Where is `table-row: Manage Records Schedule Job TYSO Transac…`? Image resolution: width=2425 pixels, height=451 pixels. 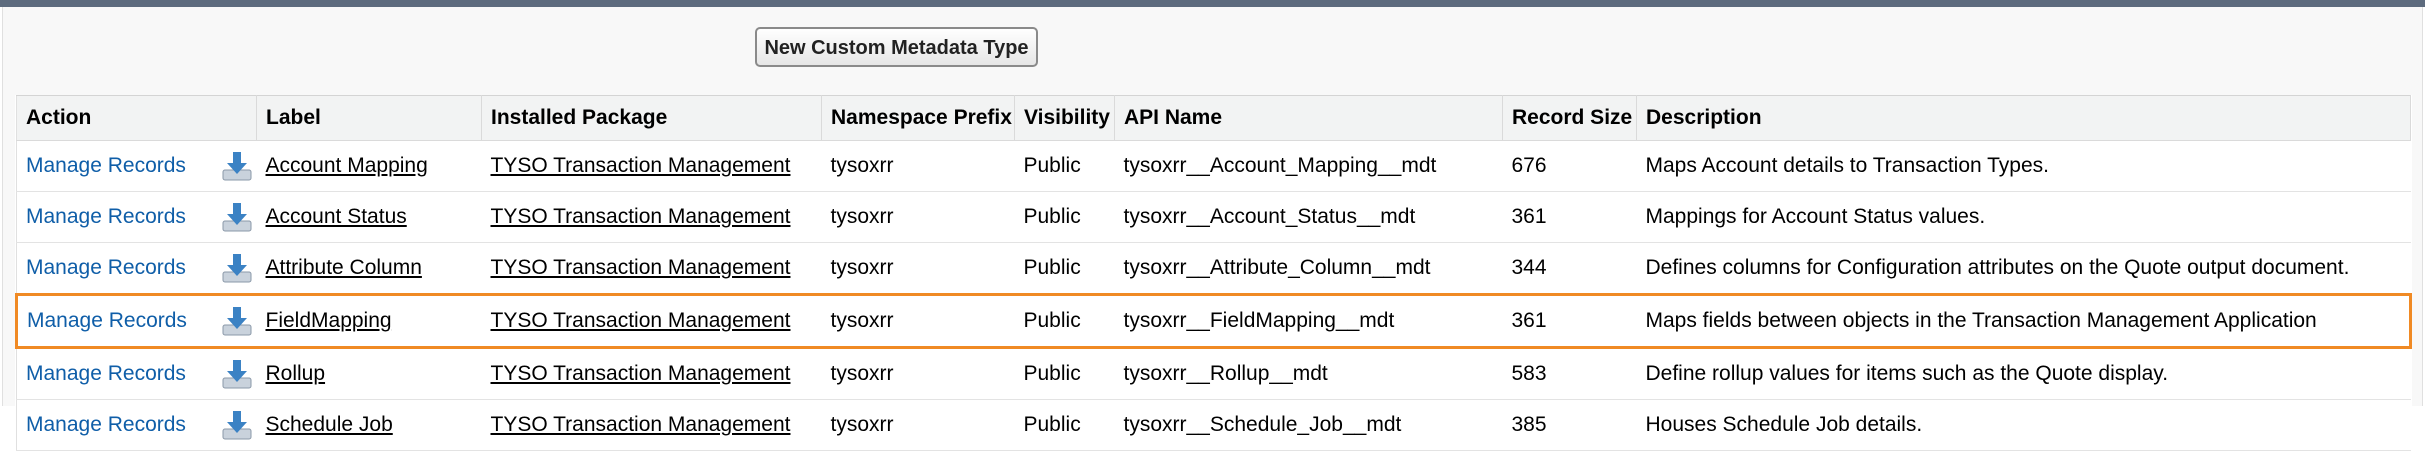
table-row: Manage Records Schedule Job TYSO Transac… is located at coordinates (1213, 425).